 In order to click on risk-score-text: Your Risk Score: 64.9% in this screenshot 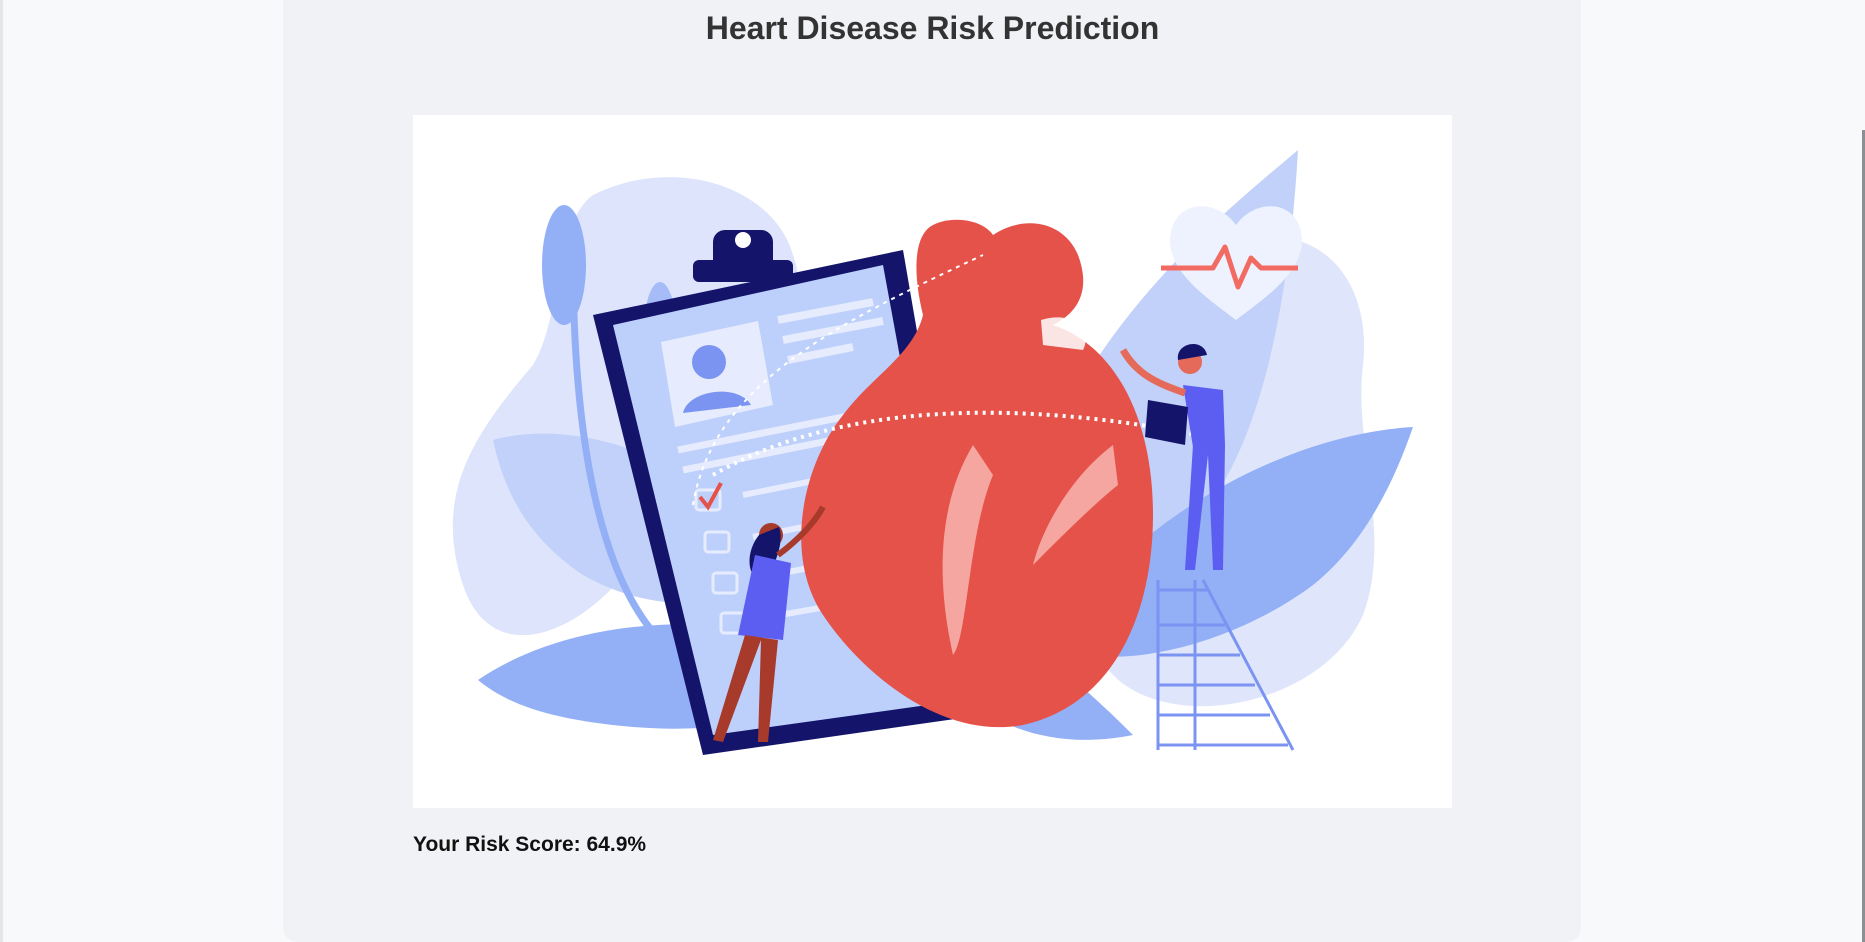, I will do `click(530, 844)`.